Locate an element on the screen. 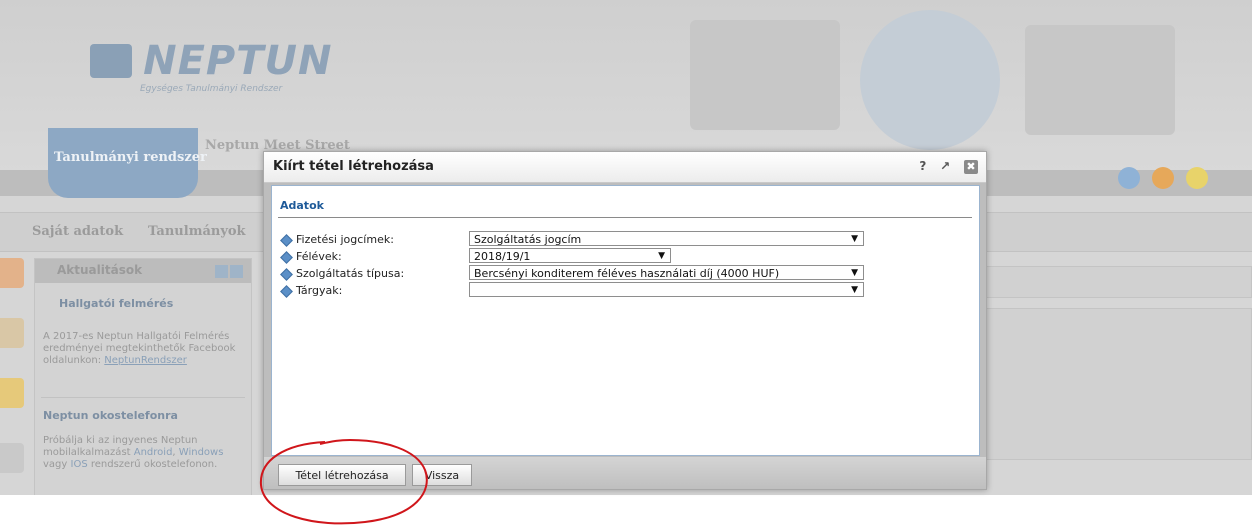 The width and height of the screenshot is (1252, 531). news-panel-controls is located at coordinates (228, 272).